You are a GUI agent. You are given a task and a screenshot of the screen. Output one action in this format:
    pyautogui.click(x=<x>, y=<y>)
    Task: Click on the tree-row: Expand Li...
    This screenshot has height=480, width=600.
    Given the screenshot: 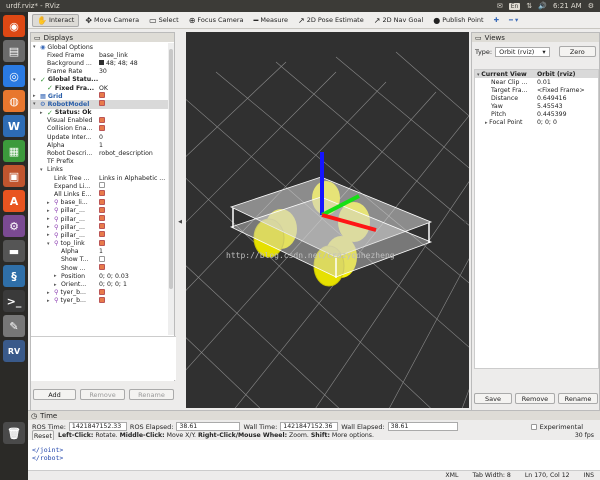 What is the action you would take?
    pyautogui.click(x=100, y=186)
    